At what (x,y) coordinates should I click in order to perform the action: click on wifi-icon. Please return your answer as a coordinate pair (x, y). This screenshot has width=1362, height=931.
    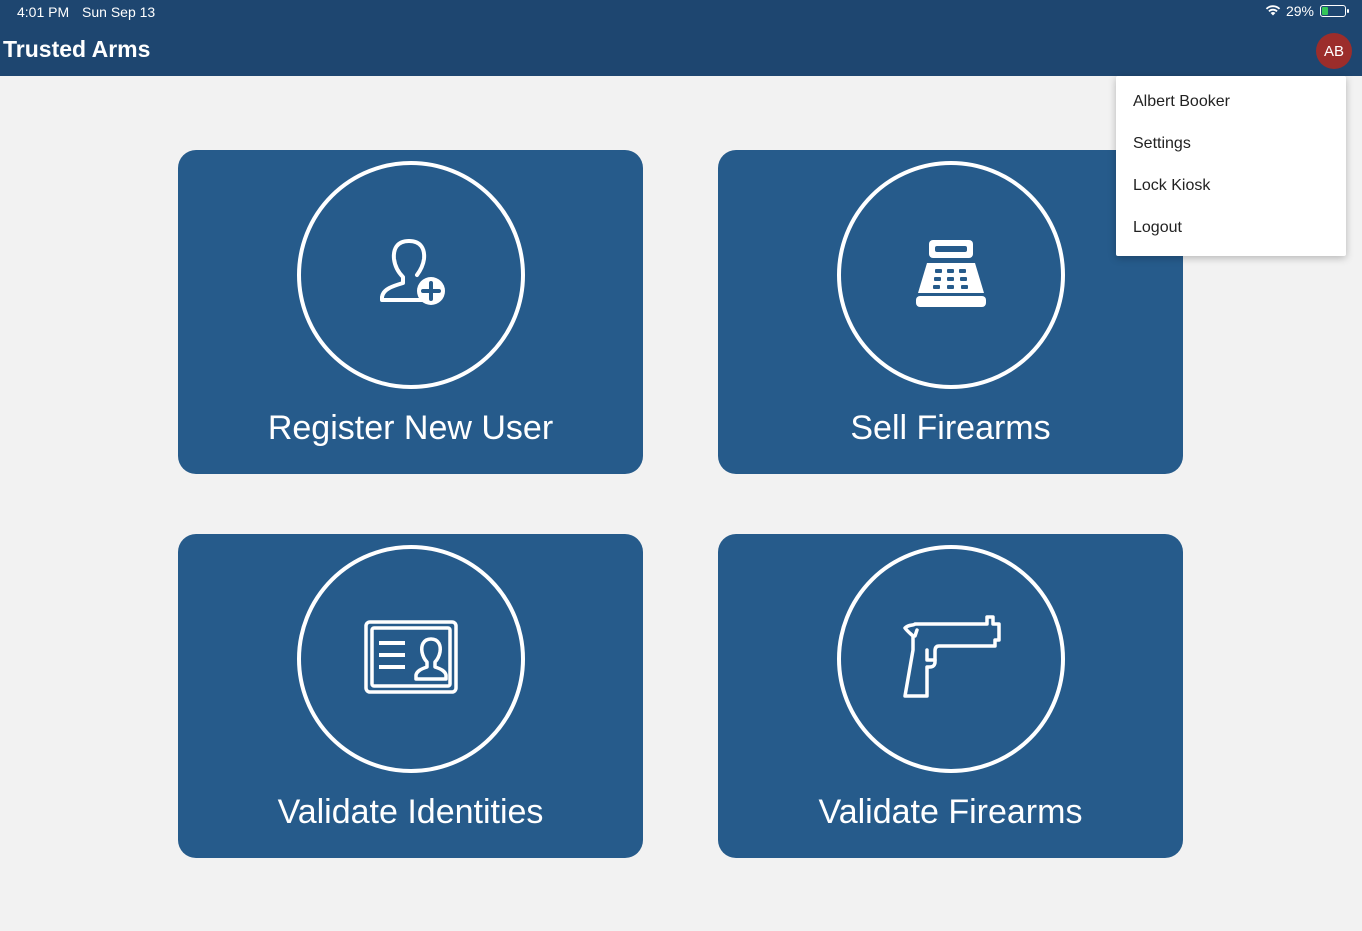
    Looking at the image, I should click on (1273, 11).